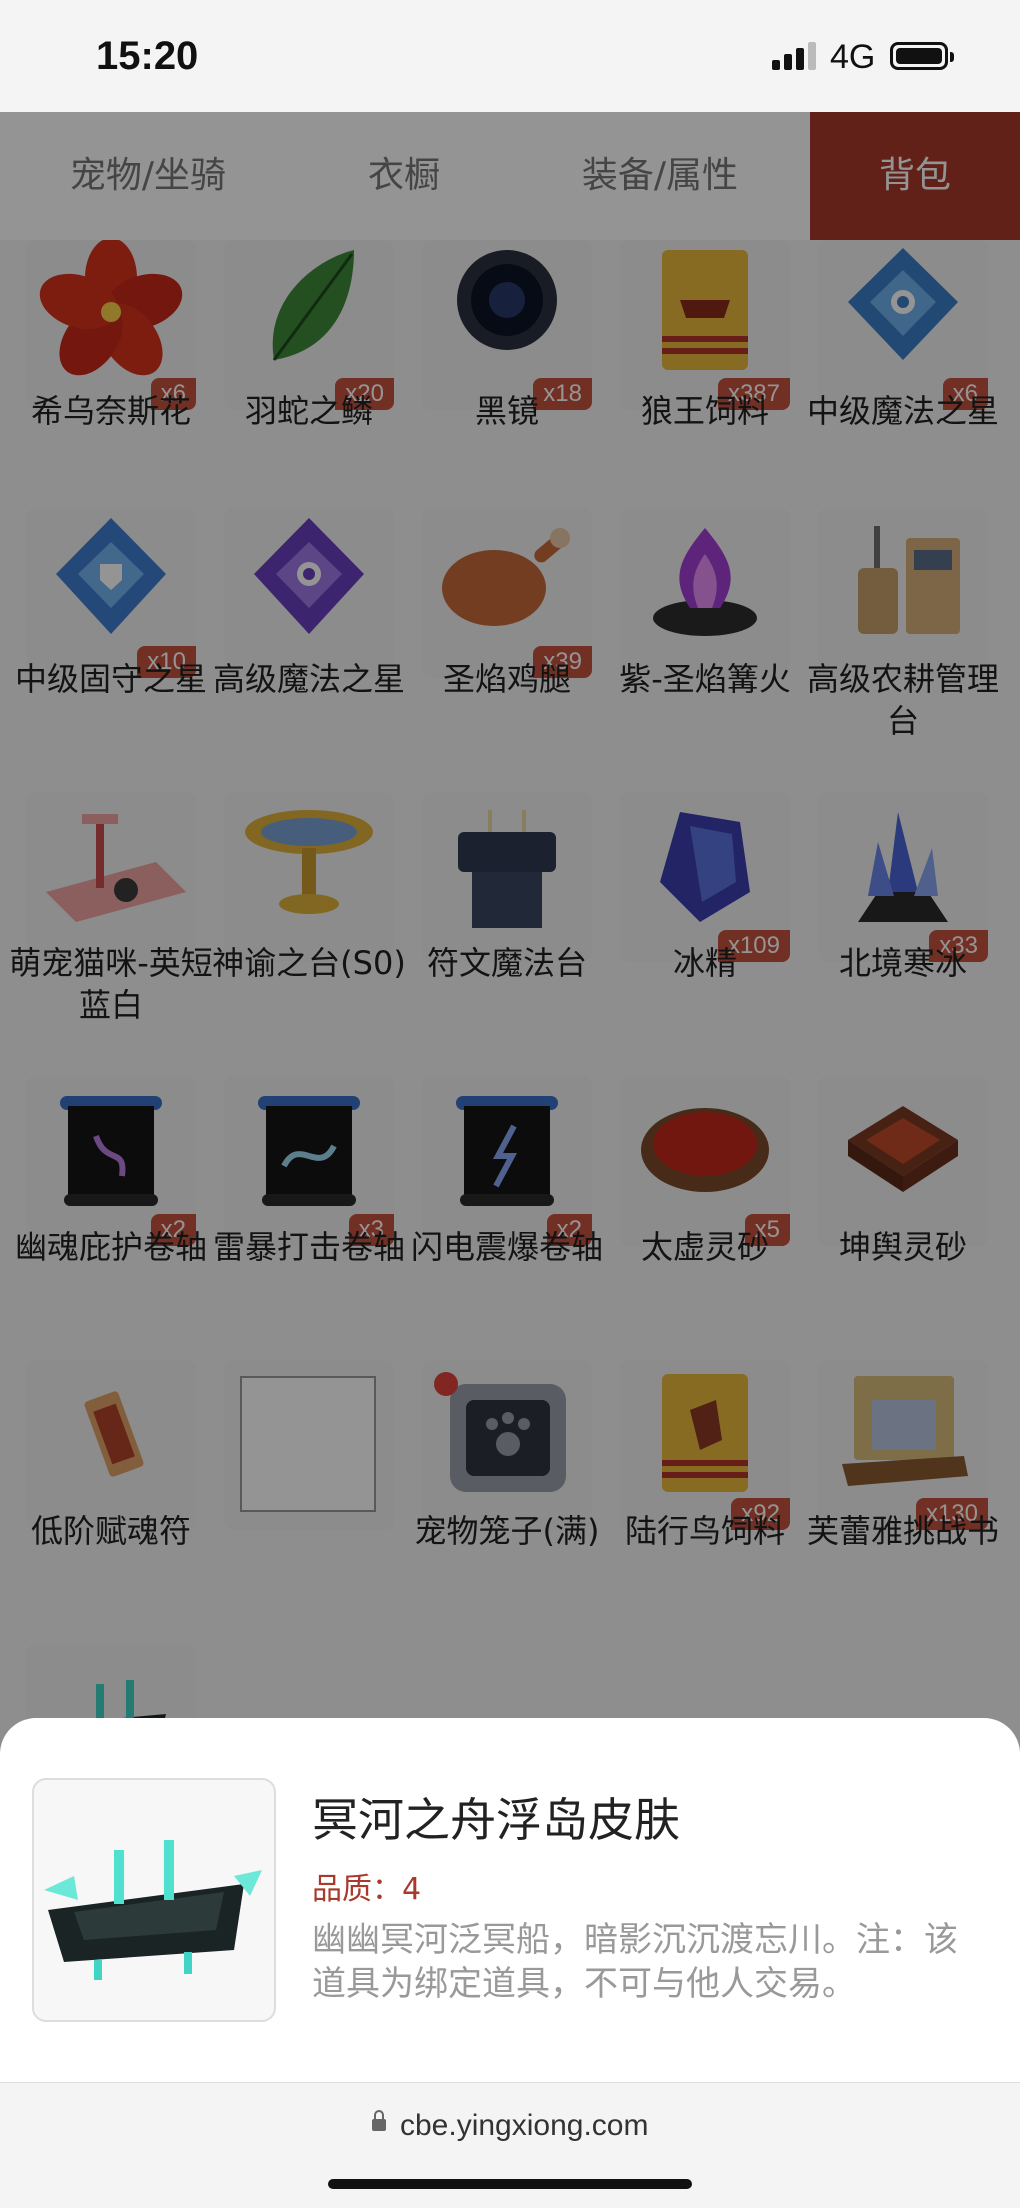 The height and width of the screenshot is (2208, 1020). Describe the element at coordinates (853, 57) in the screenshot. I see `network-type: 4G` at that location.